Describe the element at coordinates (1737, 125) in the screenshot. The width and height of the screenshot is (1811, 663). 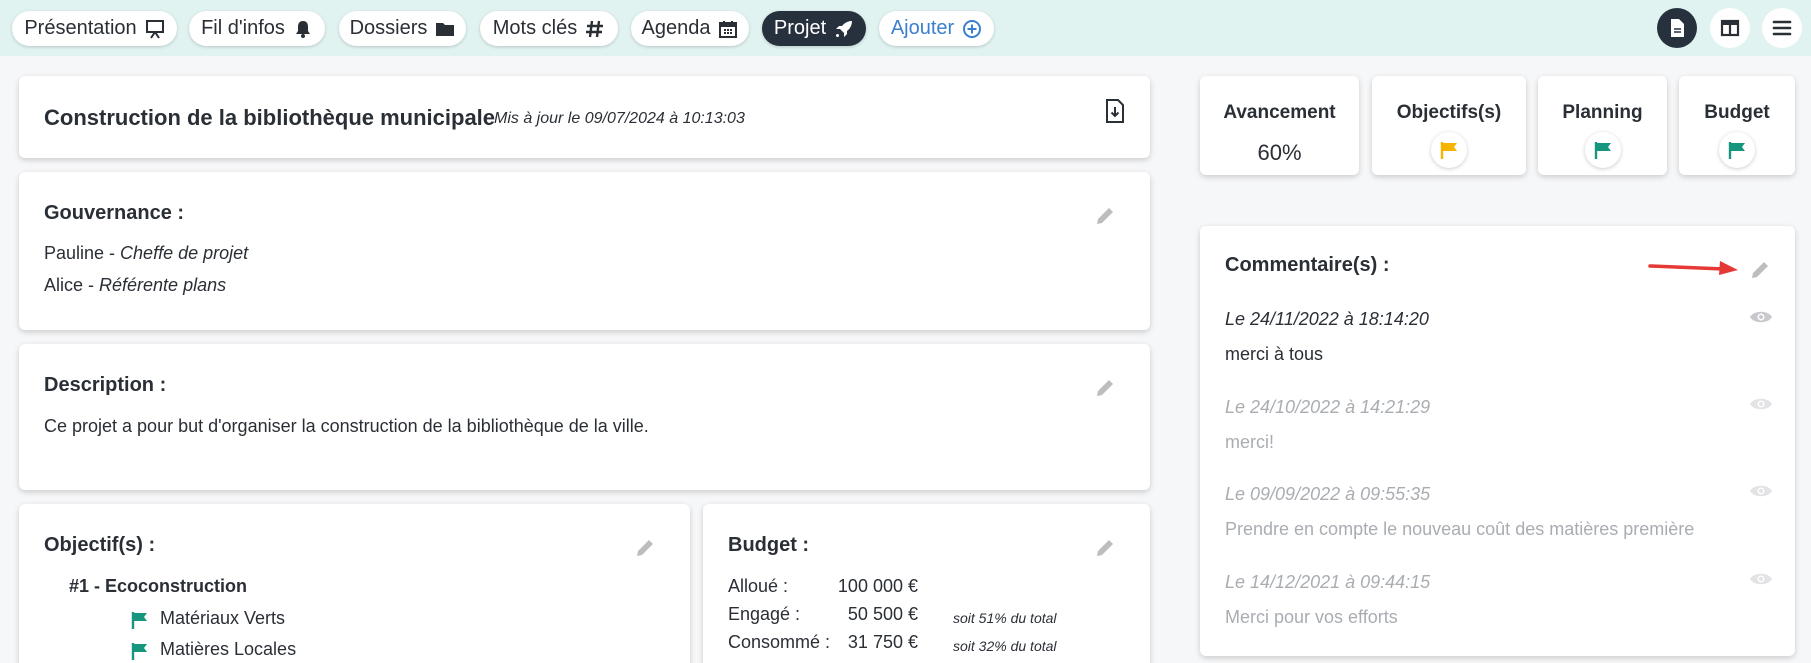
I see `kpi-budget: Budget` at that location.